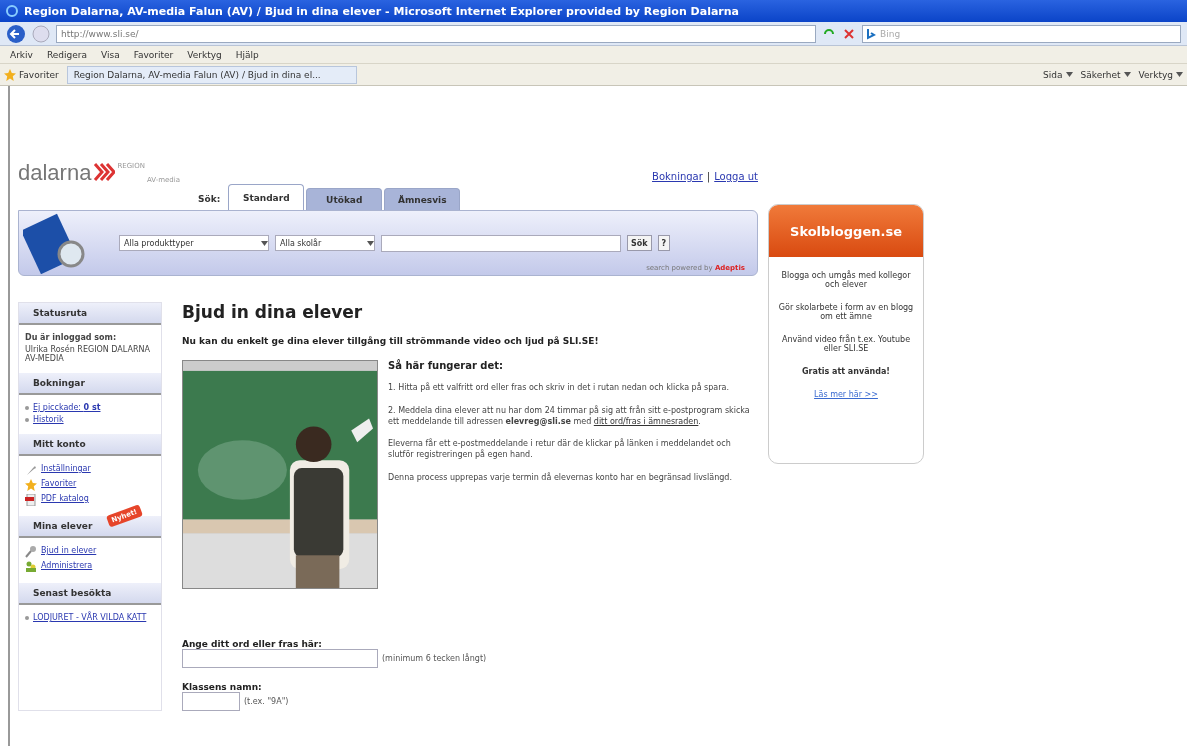 The height and width of the screenshot is (746, 1187). Describe the element at coordinates (846, 280) in the screenshot. I see `promo-text: Blogga och umgås med kollegor och elever` at that location.